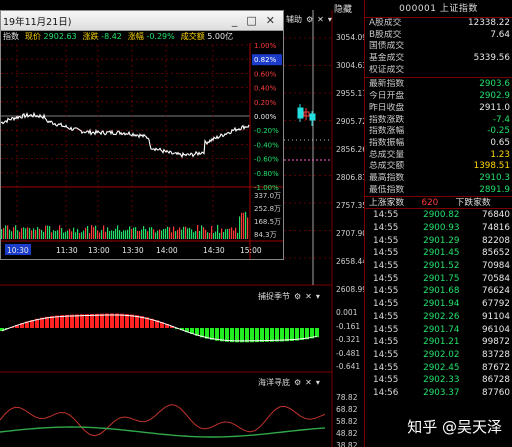 This screenshot has width=512, height=447. Describe the element at coordinates (438, 47) in the screenshot. I see `stat-row: 国债成交` at that location.